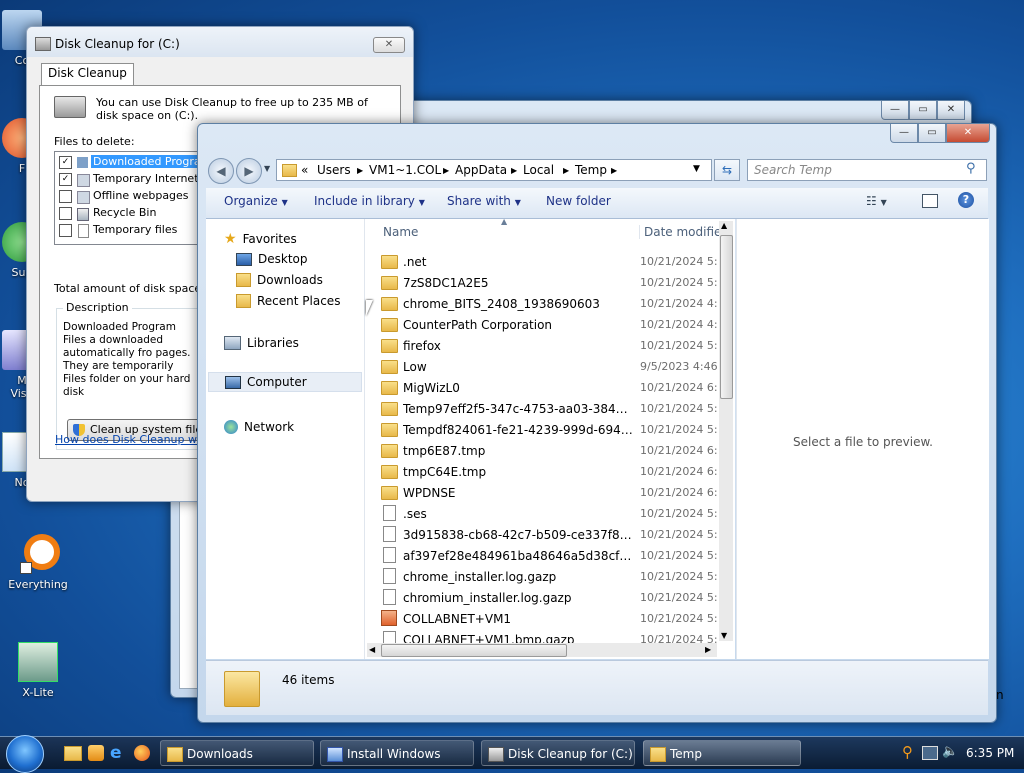  Describe the element at coordinates (545, 492) in the screenshot. I see `file-row: WPDNSE 10/21/2024 6:3` at that location.